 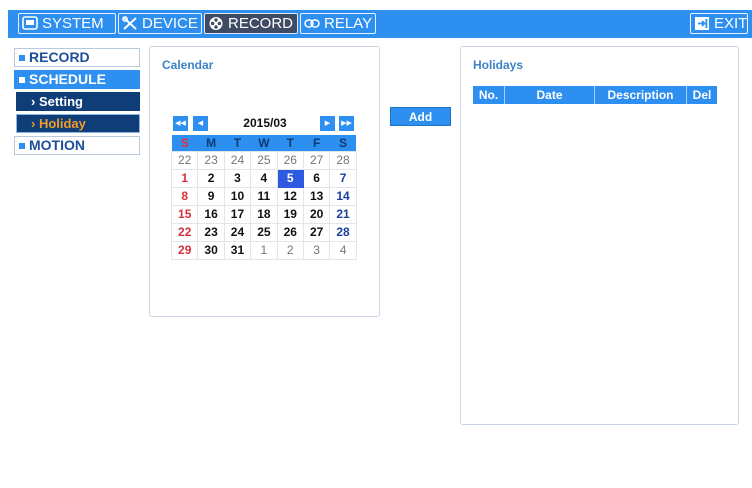 I want to click on sidebar-item-motion: MOTION, so click(x=77, y=145).